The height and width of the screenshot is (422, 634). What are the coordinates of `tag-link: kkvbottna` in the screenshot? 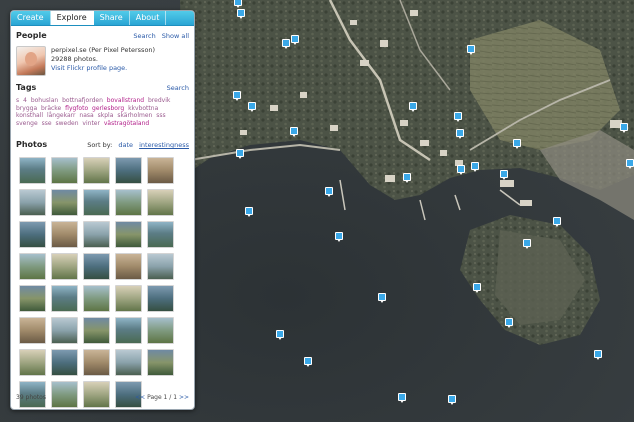 It's located at (143, 108).